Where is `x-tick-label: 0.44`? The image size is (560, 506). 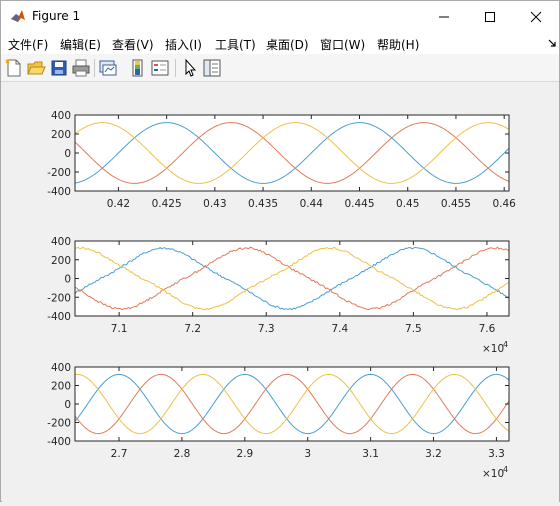
x-tick-label: 0.44 is located at coordinates (312, 204).